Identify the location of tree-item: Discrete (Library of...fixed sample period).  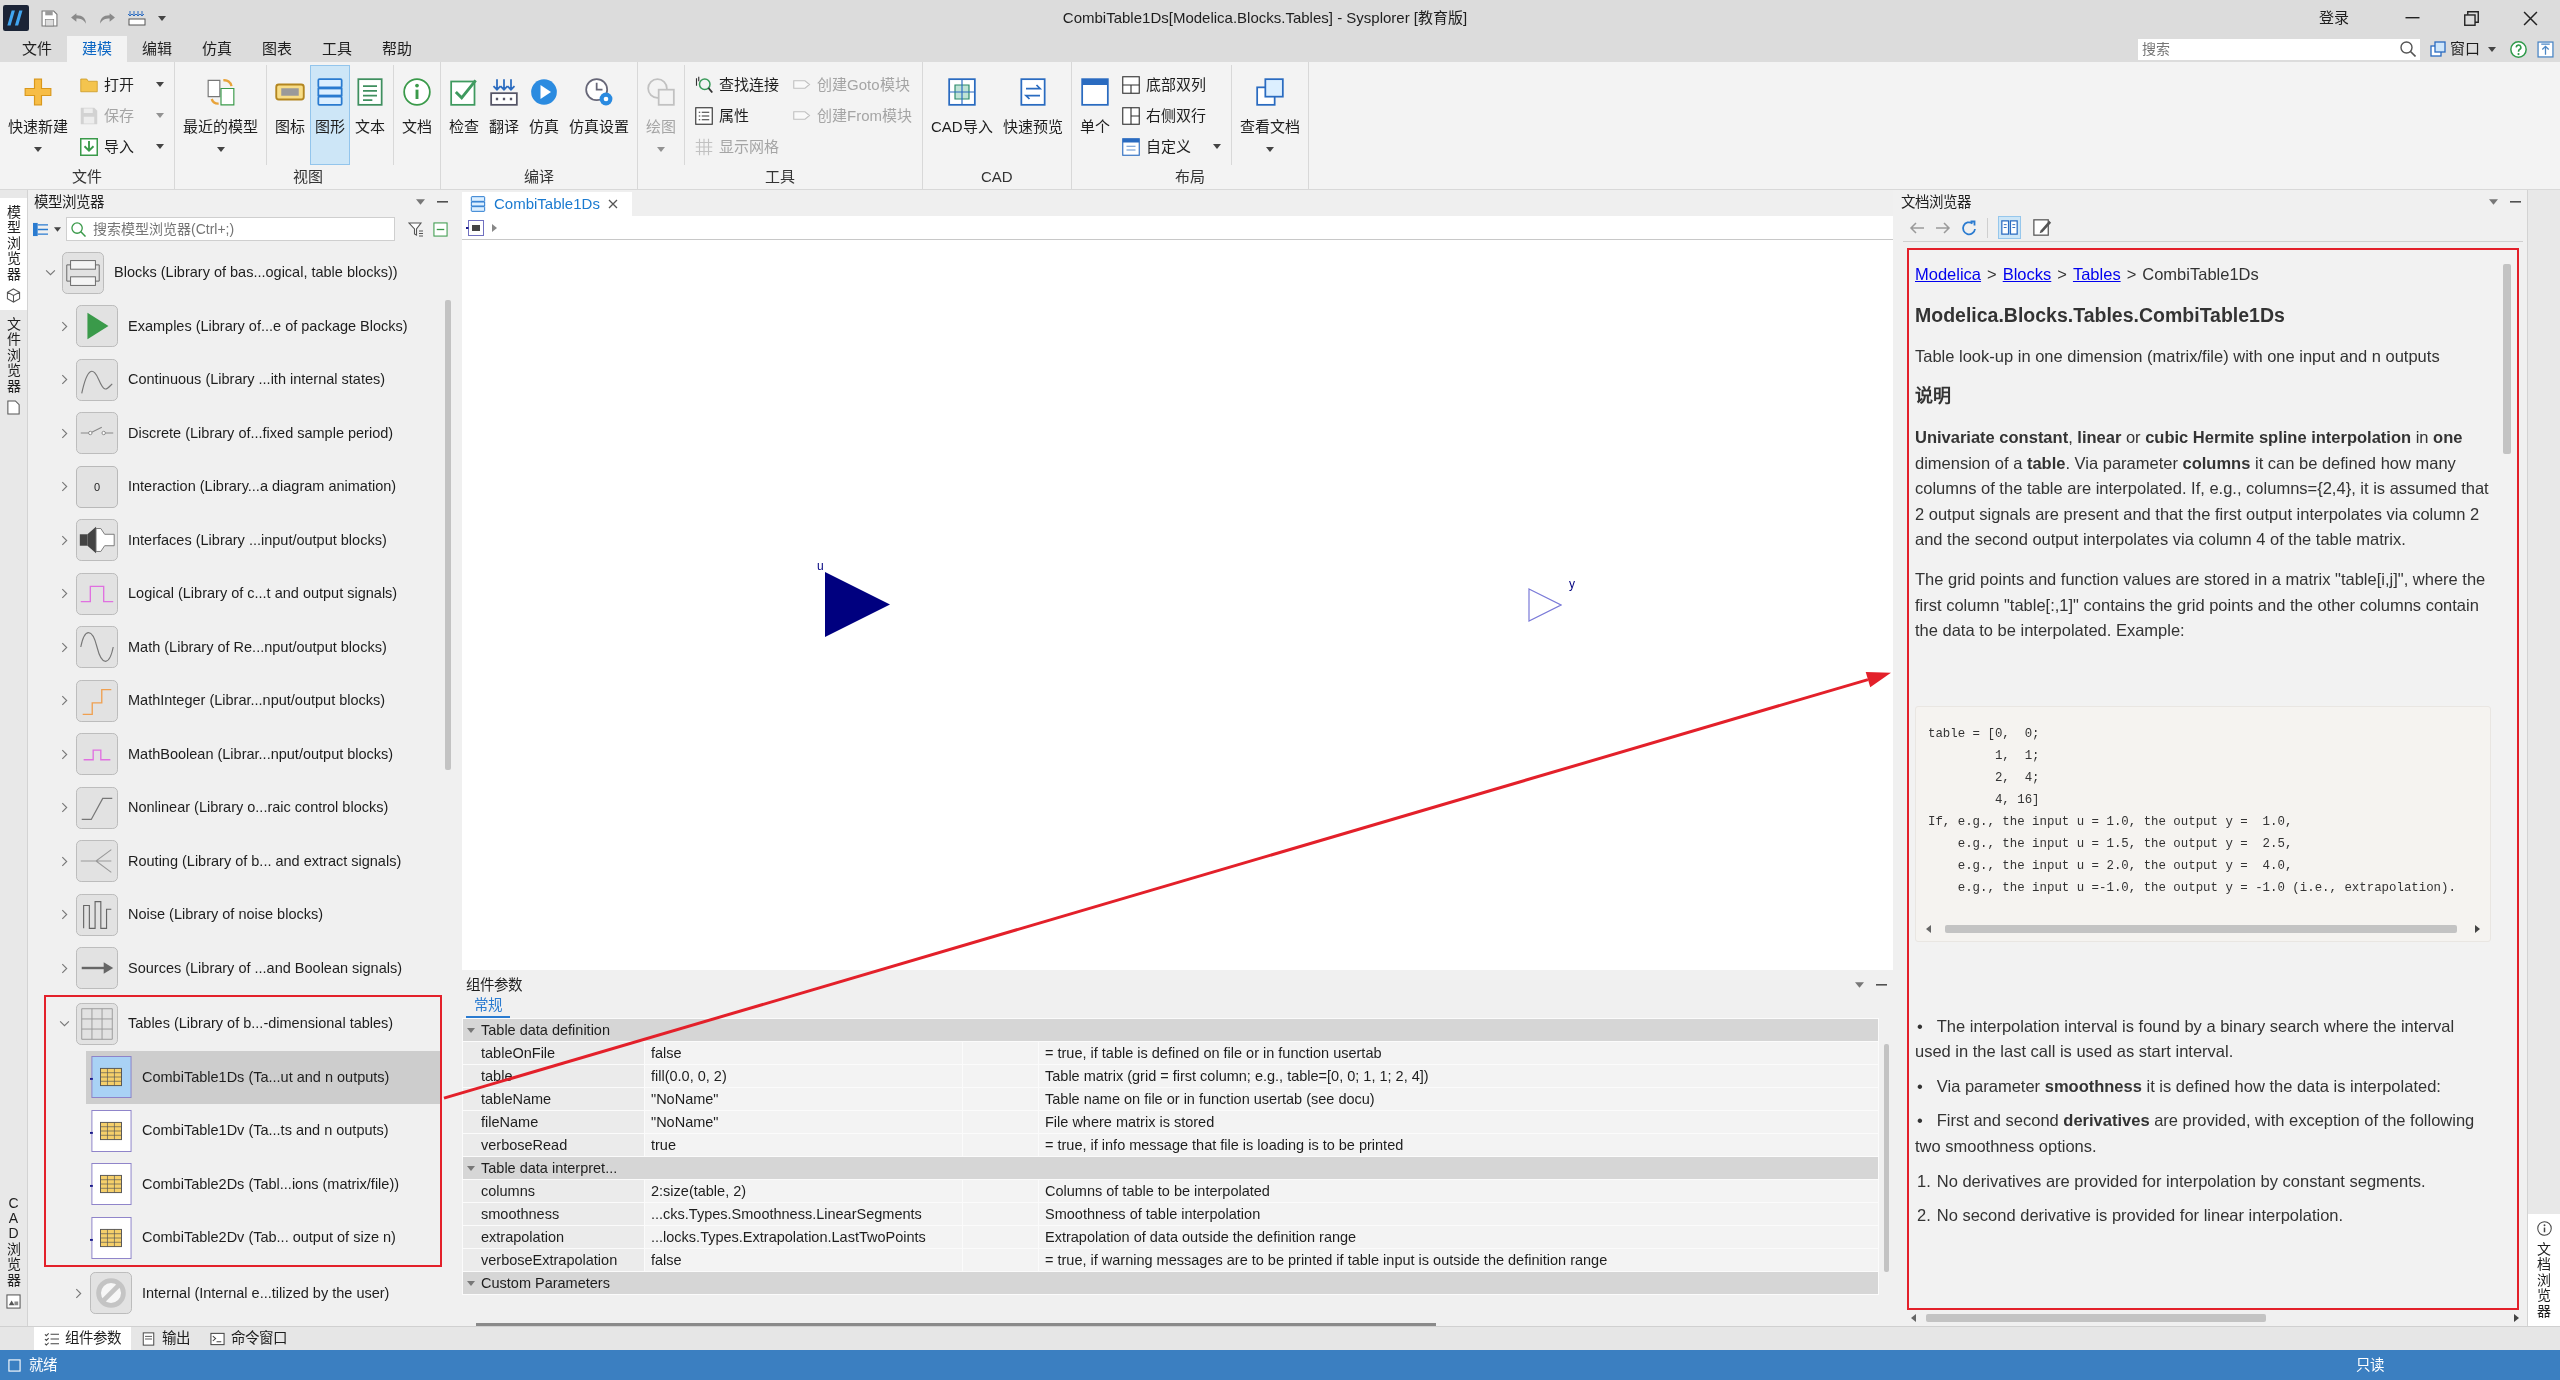
(255, 433).